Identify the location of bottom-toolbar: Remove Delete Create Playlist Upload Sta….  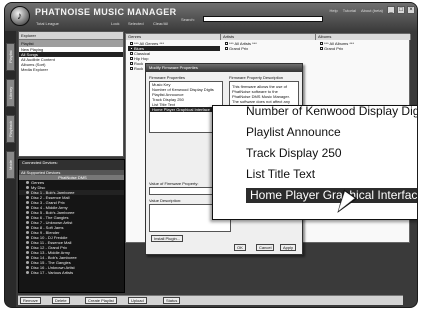
(210, 300).